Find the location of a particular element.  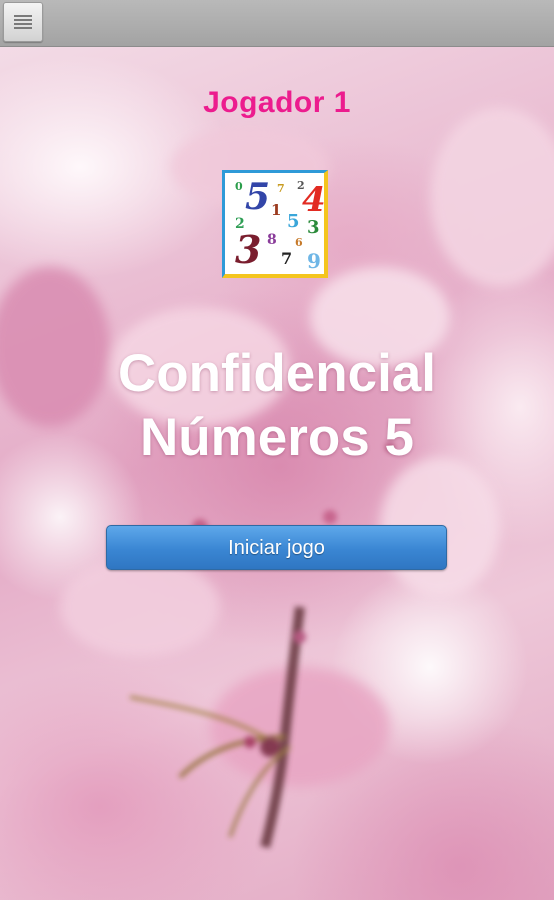

title-line-2: Números 5 is located at coordinates (277, 437).